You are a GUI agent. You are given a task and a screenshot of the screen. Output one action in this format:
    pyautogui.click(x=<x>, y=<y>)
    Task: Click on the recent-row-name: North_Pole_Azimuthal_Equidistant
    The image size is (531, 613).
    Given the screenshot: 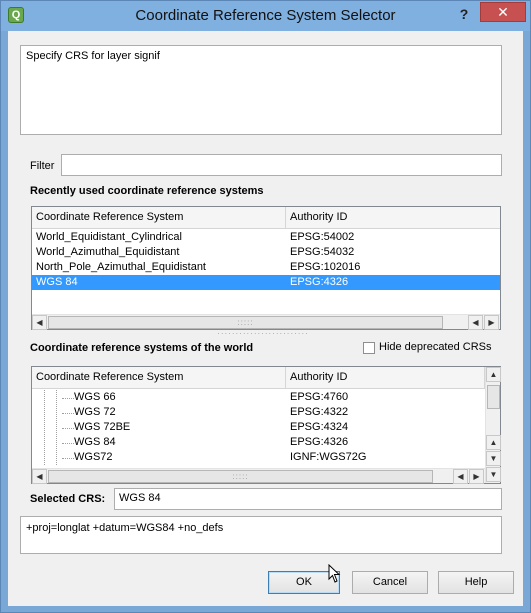 What is the action you would take?
    pyautogui.click(x=121, y=267)
    